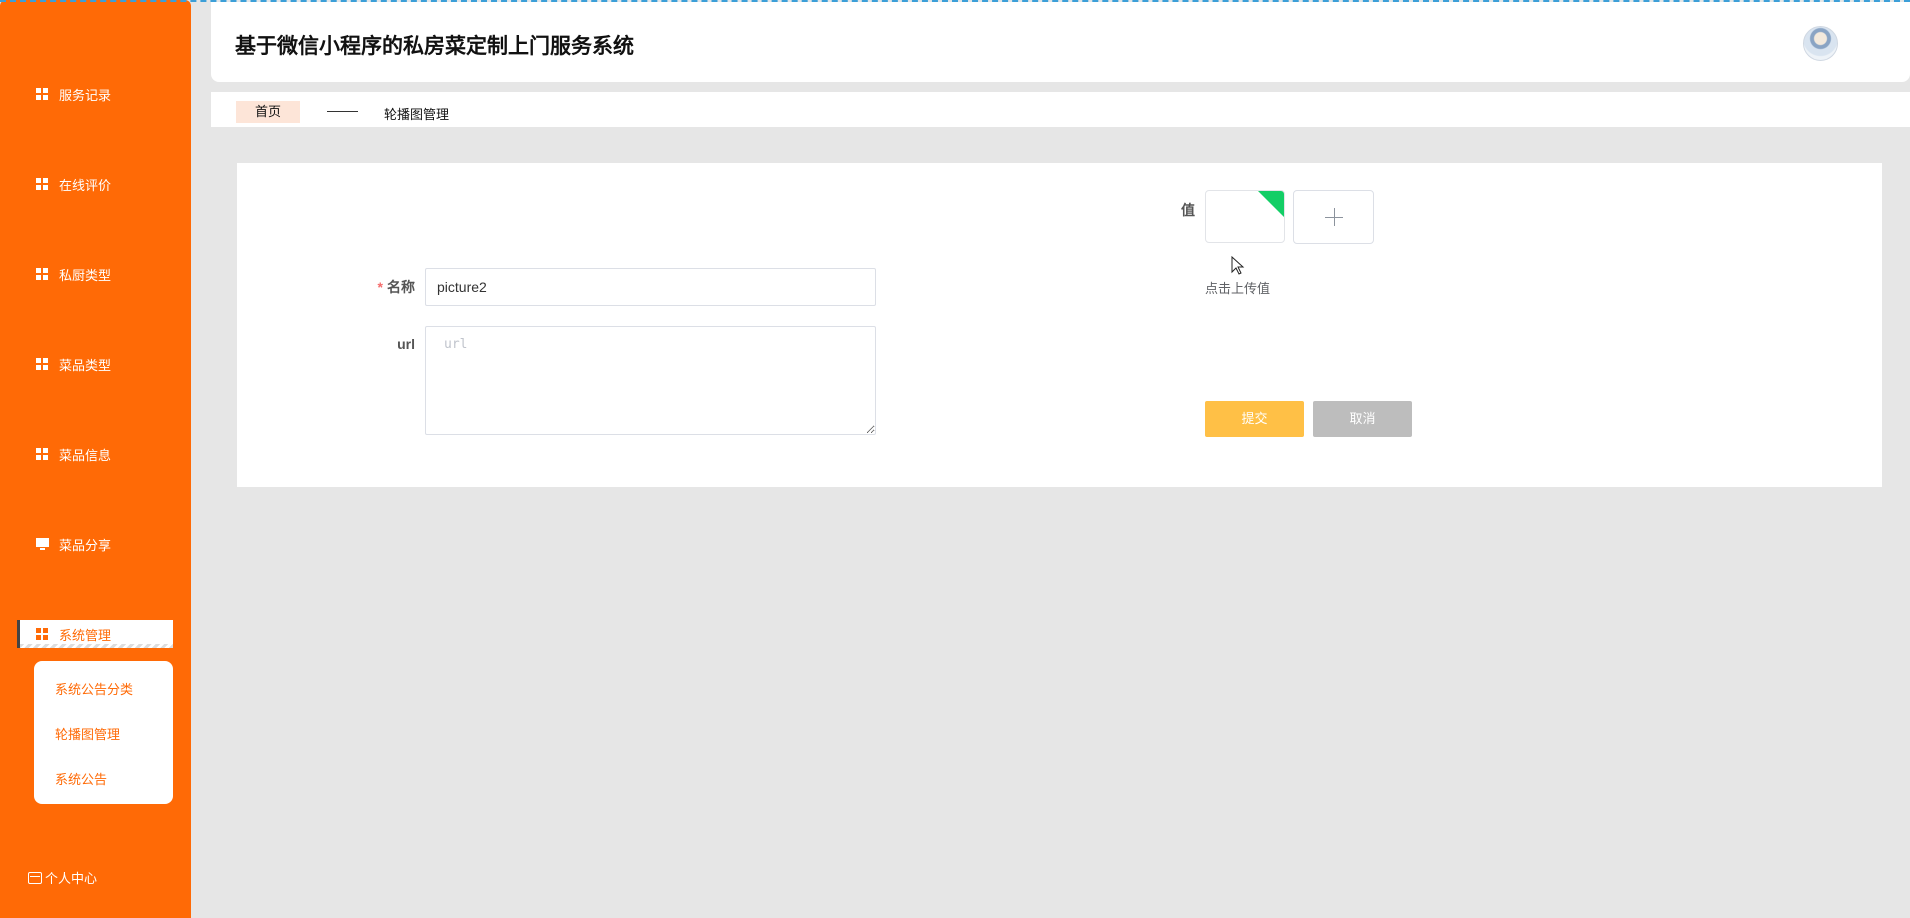 This screenshot has width=1910, height=918. Describe the element at coordinates (1271, 204) in the screenshot. I see `upload-success-badge` at that location.